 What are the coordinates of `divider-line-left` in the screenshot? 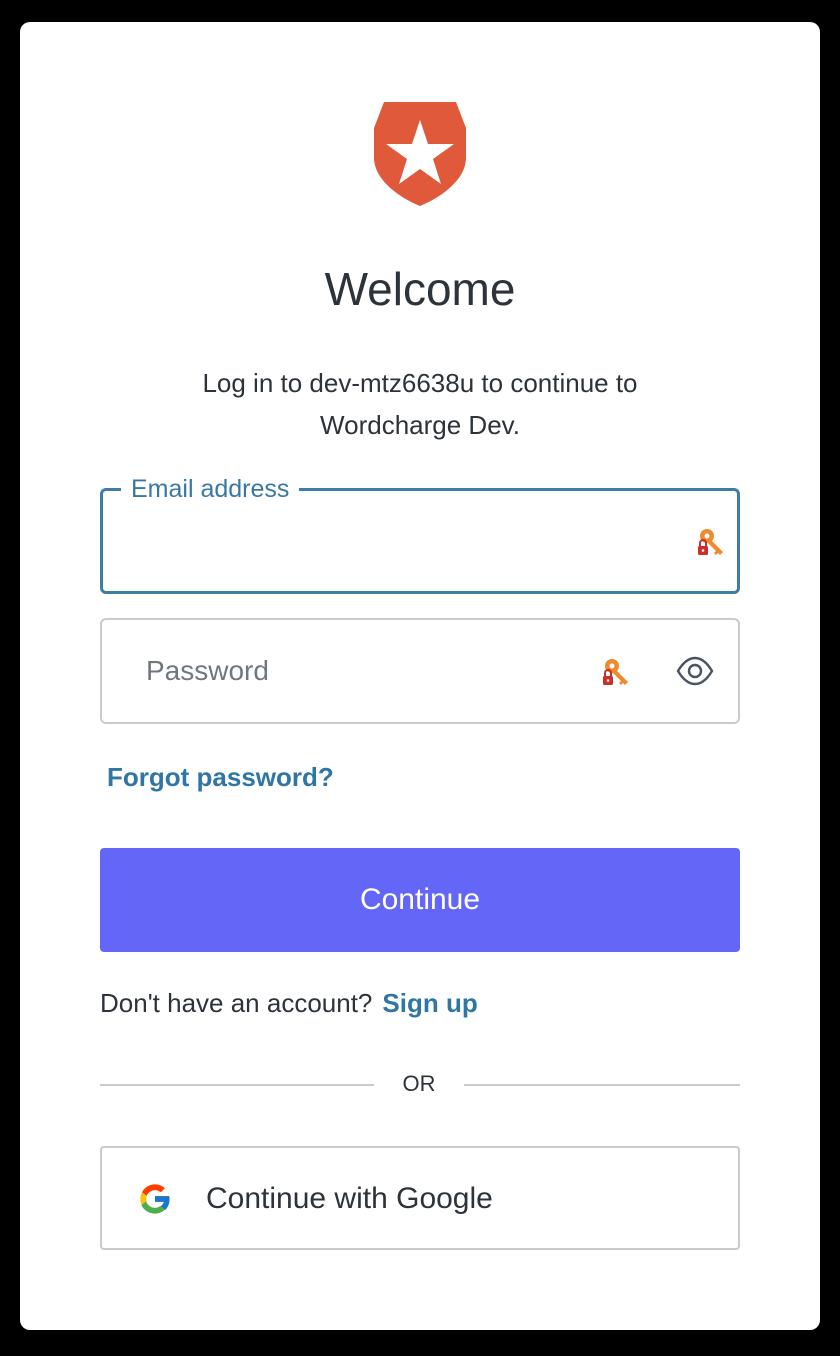 It's located at (237, 1085).